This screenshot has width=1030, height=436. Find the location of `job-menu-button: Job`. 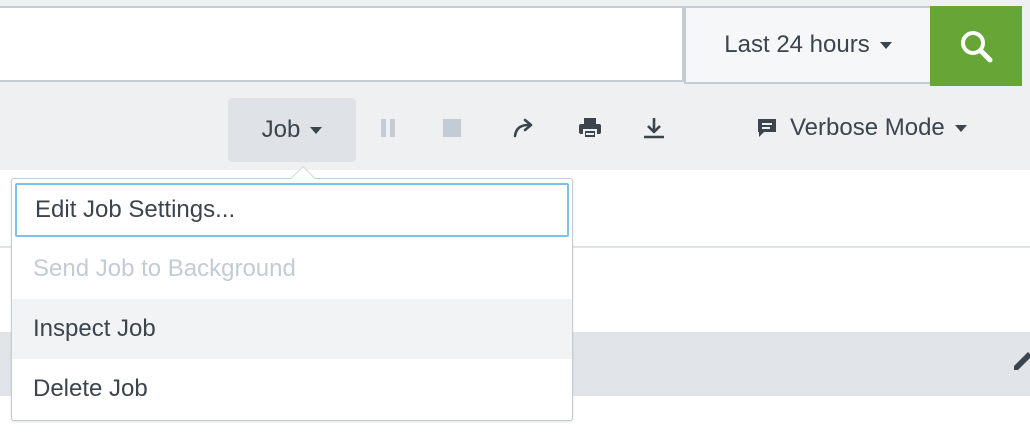

job-menu-button: Job is located at coordinates (292, 130).